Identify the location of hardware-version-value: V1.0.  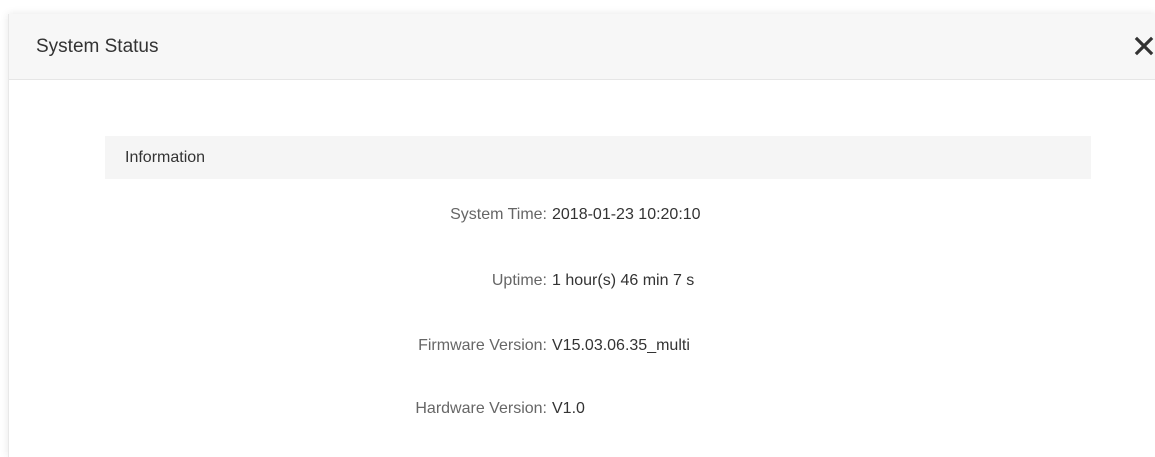
(568, 408).